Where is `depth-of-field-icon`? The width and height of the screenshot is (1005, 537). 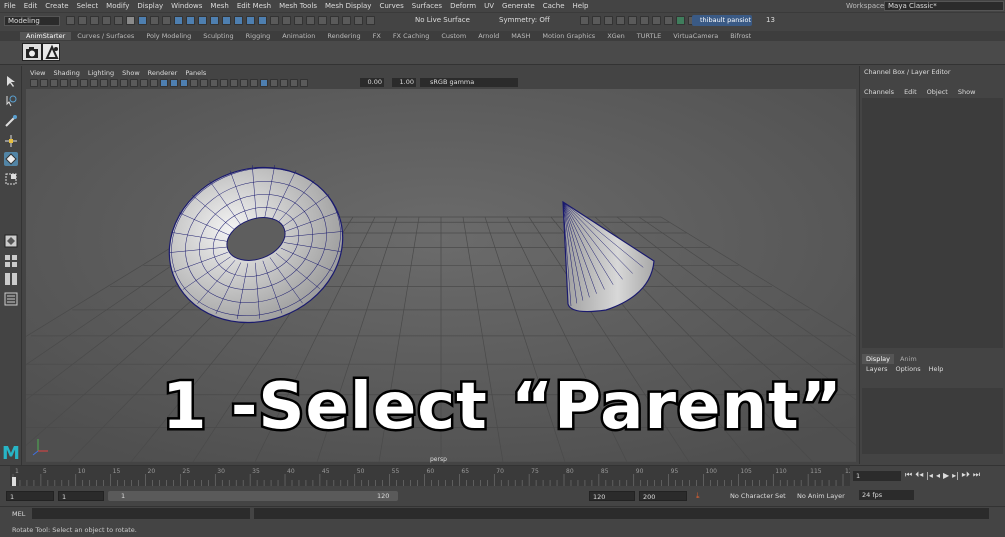
depth-of-field-icon is located at coordinates (254, 83).